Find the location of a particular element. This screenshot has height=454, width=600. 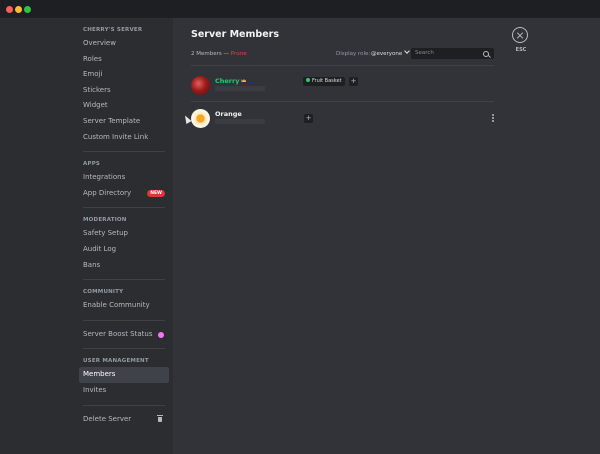

sidebar-item-members: Members is located at coordinates (124, 375).